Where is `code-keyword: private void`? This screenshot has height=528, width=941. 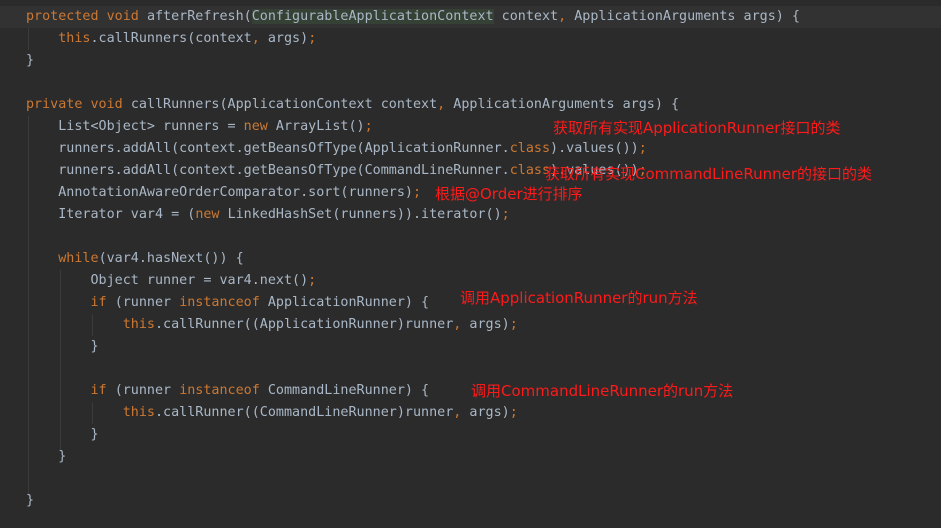 code-keyword: private void is located at coordinates (78, 104).